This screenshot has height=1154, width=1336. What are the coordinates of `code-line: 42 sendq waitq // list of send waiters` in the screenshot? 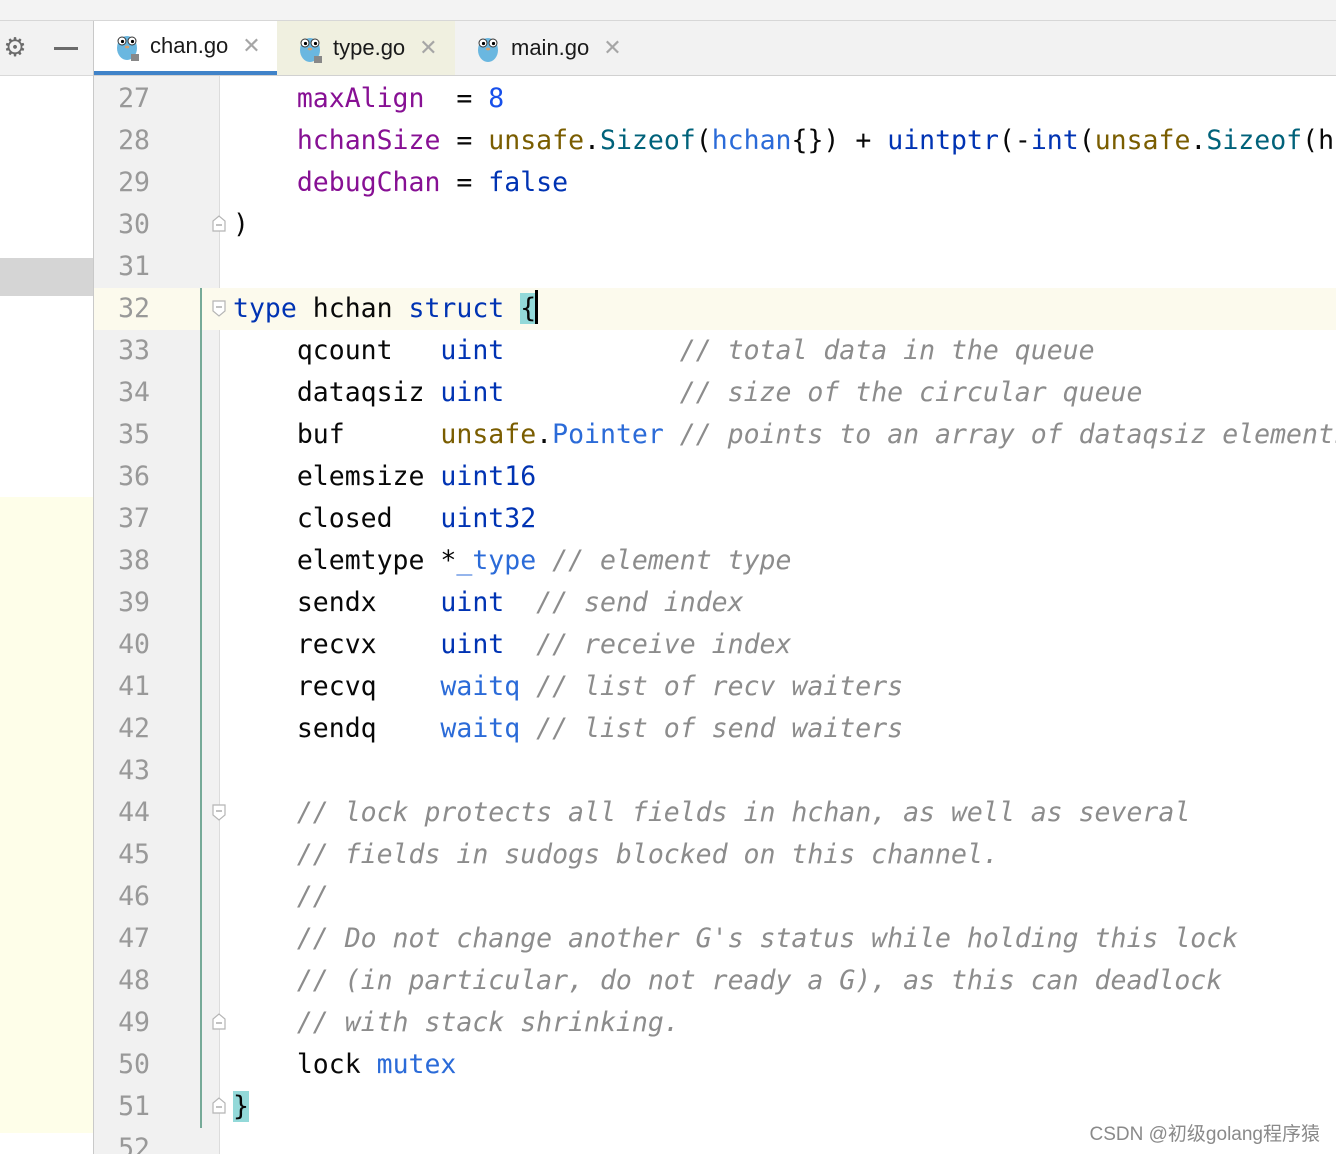 It's located at (668, 729).